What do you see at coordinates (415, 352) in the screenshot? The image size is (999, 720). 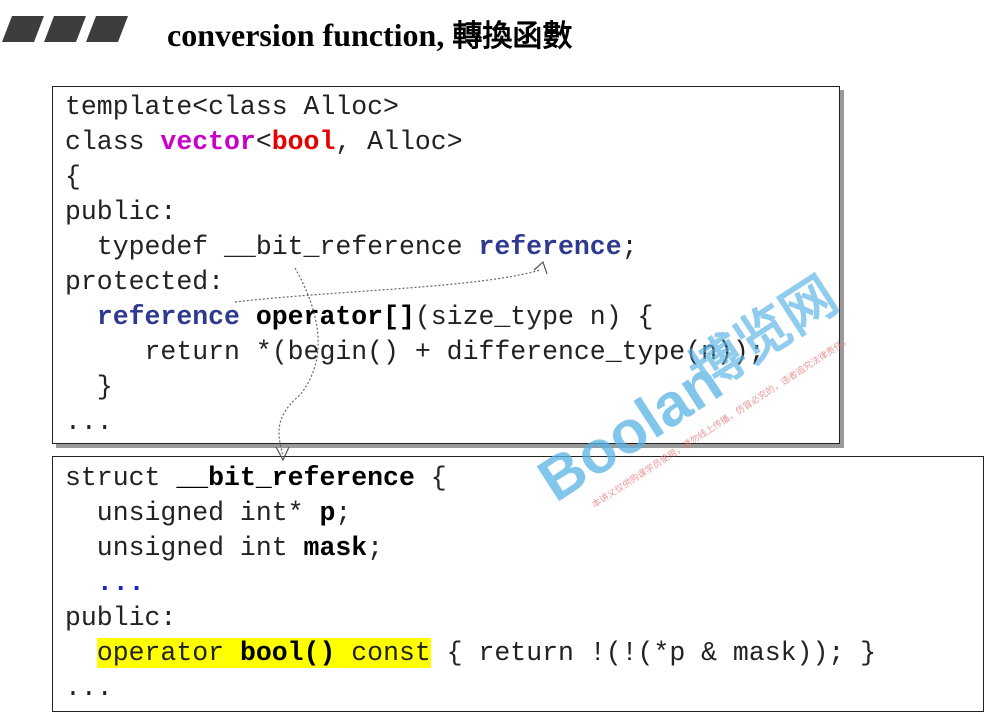 I see `code-line: return *(begin() + difference_type(n));` at bounding box center [415, 352].